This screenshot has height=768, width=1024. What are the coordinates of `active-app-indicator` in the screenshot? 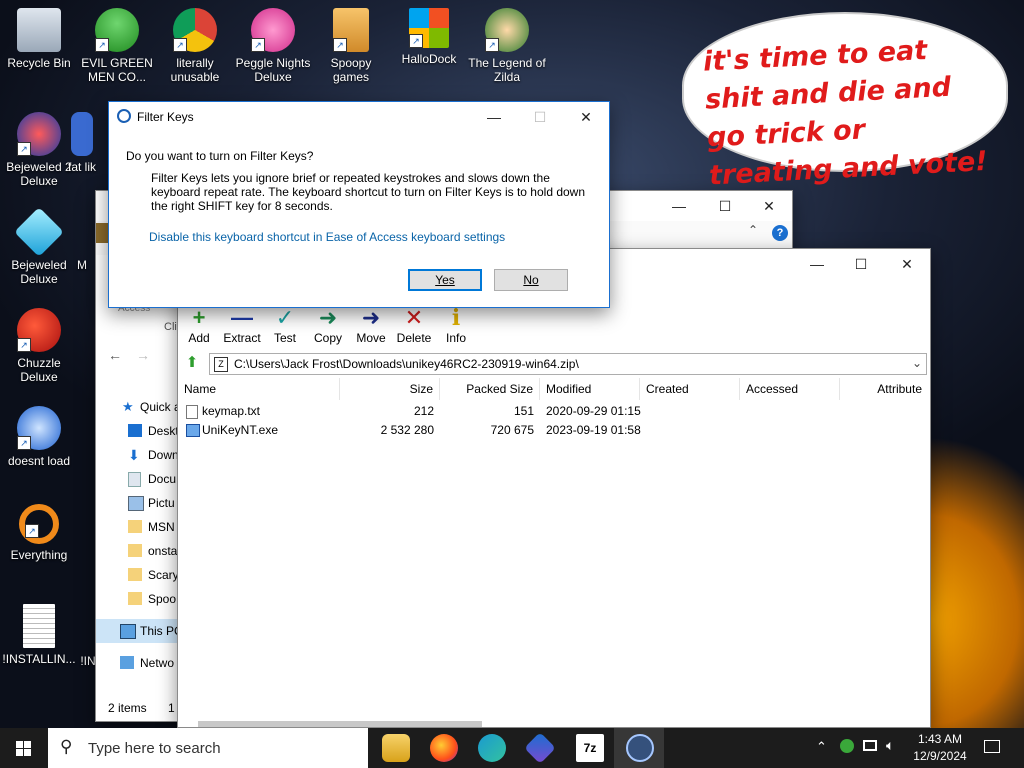 It's located at (639, 748).